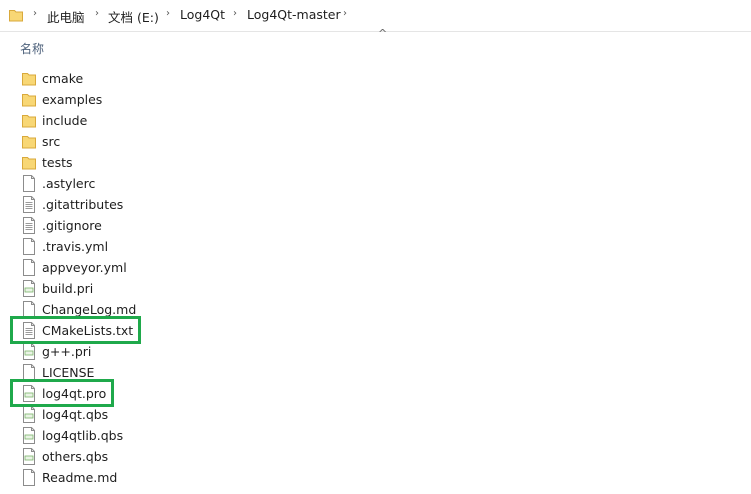 The height and width of the screenshot is (494, 751). I want to click on file-name-label: build.pri, so click(68, 288).